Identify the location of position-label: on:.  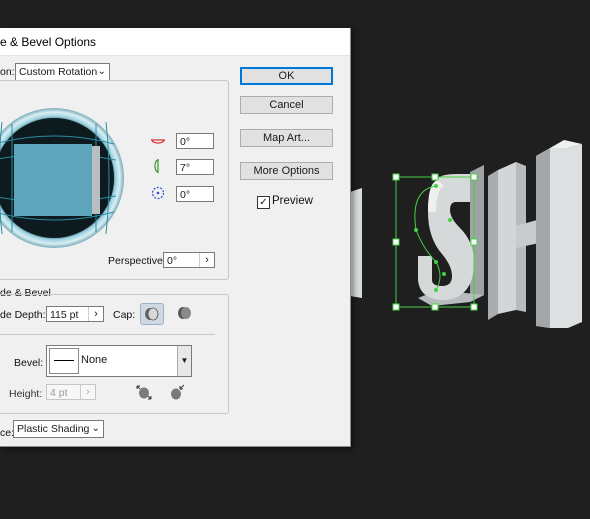
(7, 72).